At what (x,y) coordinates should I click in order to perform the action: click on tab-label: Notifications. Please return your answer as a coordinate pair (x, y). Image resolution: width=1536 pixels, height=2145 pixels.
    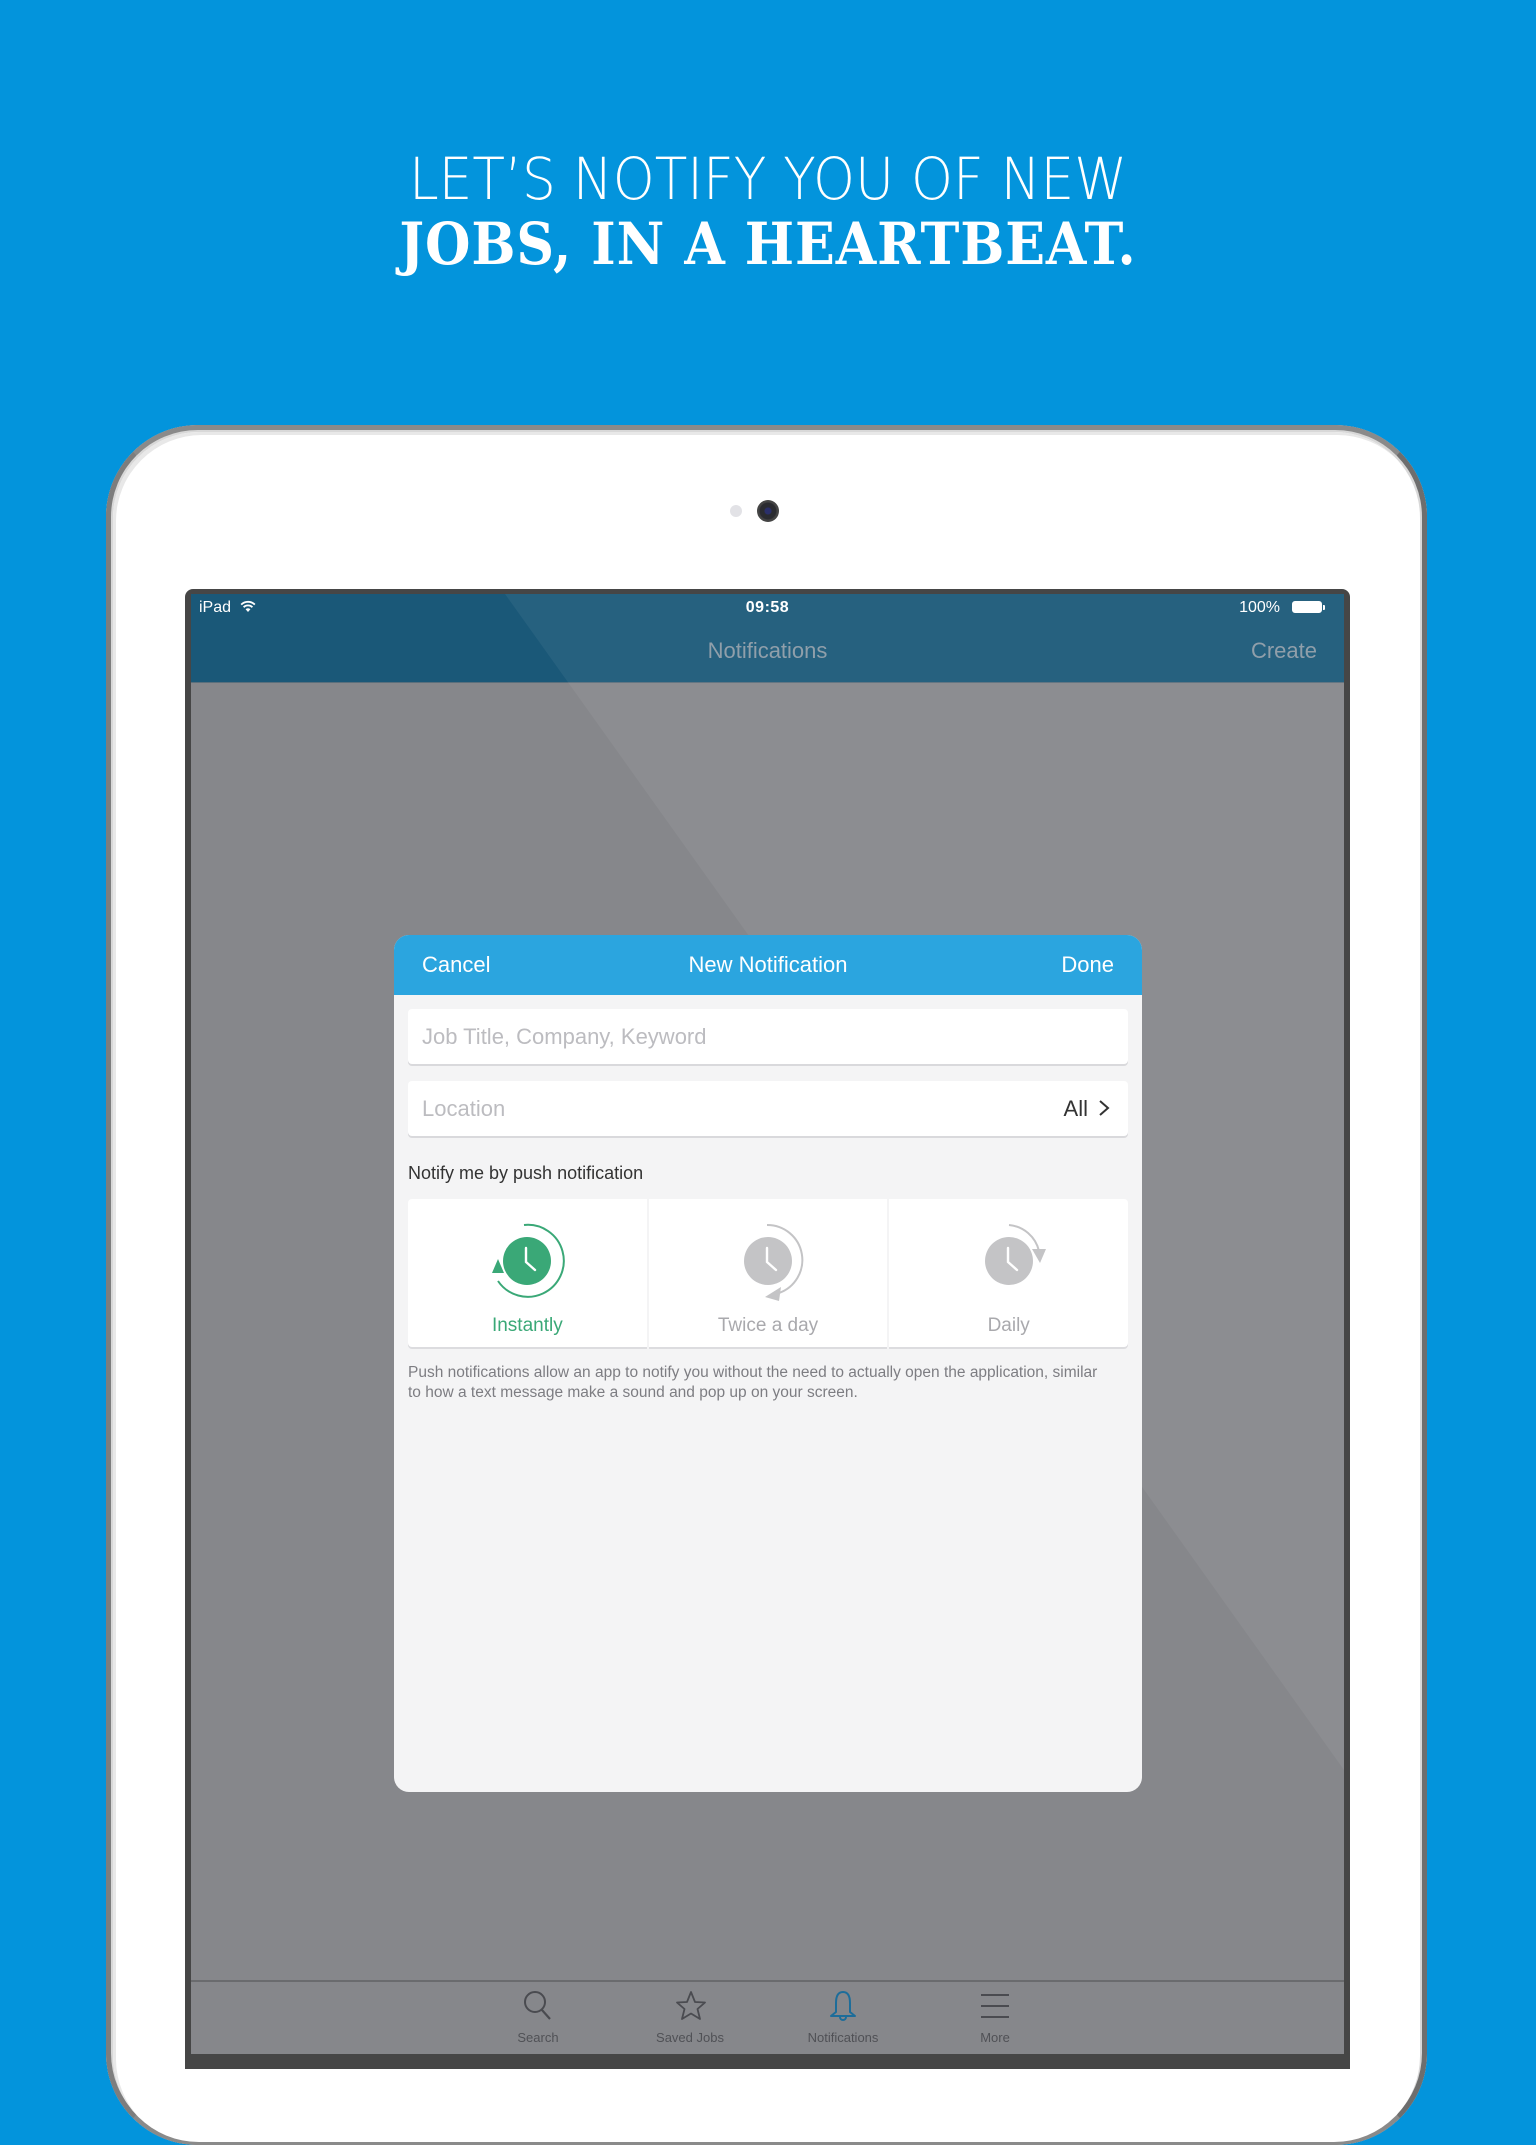
    Looking at the image, I should click on (843, 2037).